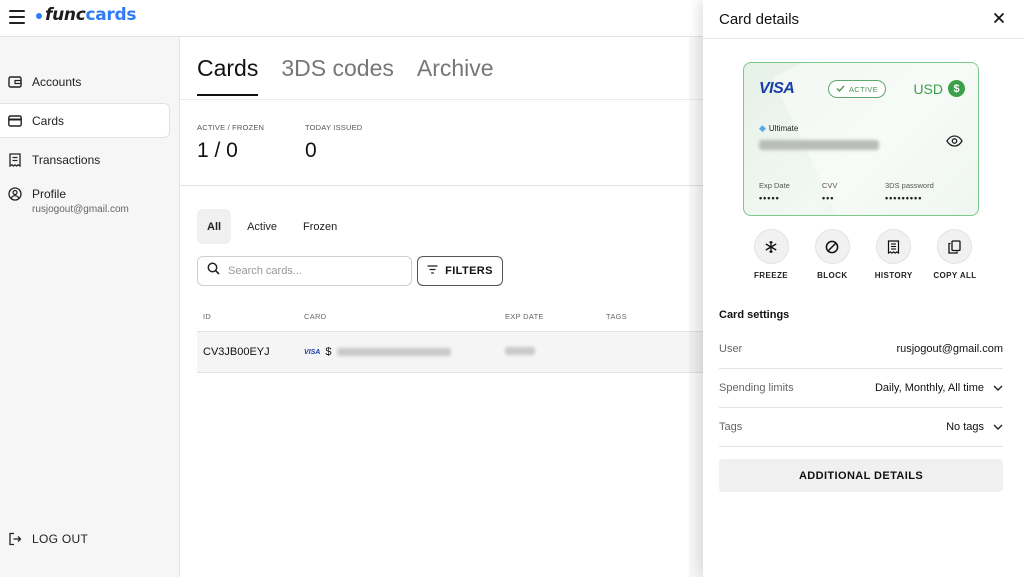 The image size is (1024, 577). Describe the element at coordinates (549, 316) in the screenshot. I see `column-header: EXP DATE` at that location.